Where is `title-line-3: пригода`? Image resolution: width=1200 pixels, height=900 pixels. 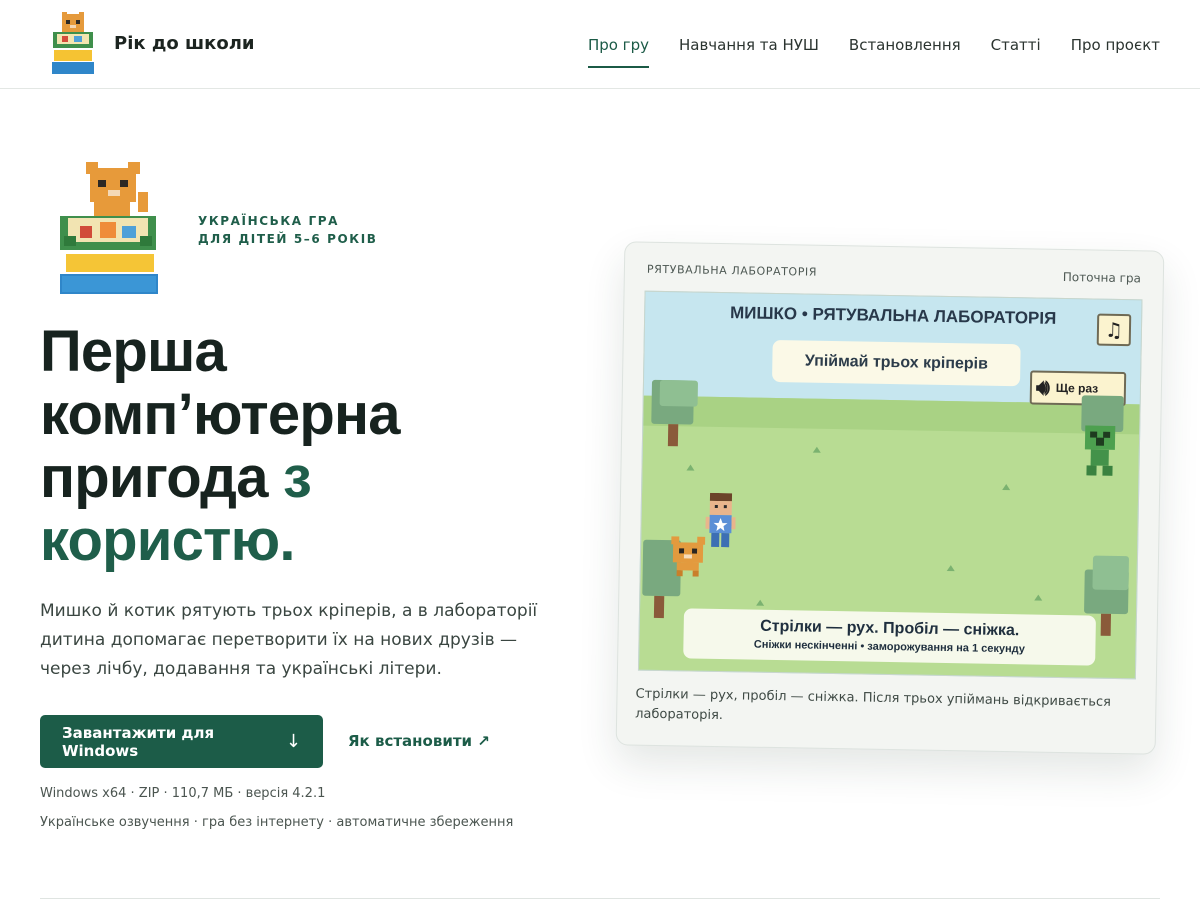 title-line-3: пригода is located at coordinates (161, 477).